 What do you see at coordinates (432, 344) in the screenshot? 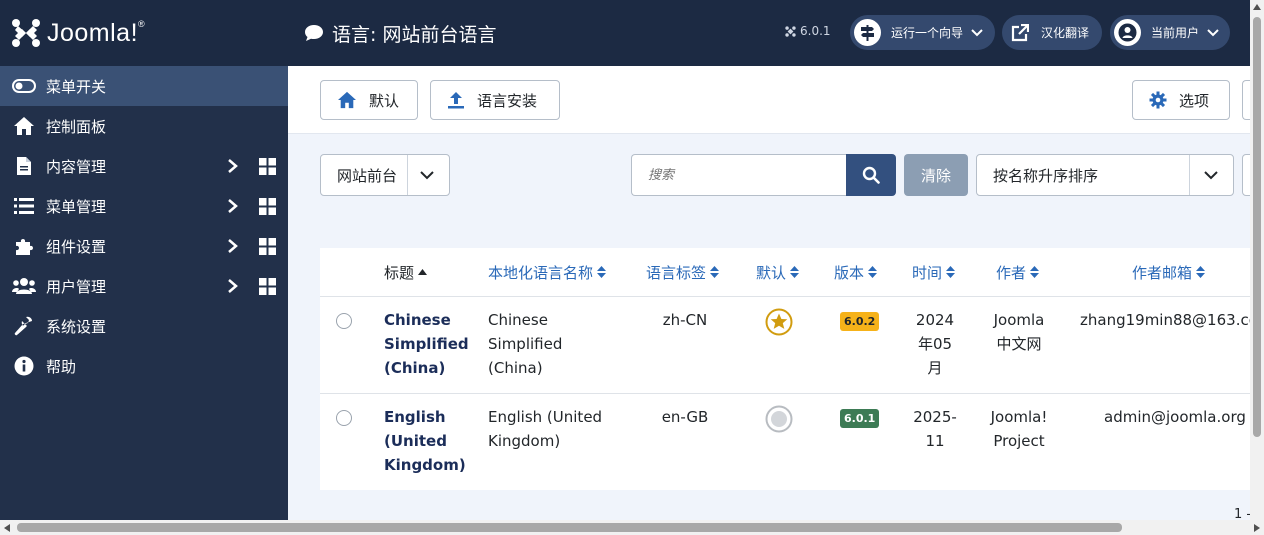
I see `row-title: Chinese Simplified (China)` at bounding box center [432, 344].